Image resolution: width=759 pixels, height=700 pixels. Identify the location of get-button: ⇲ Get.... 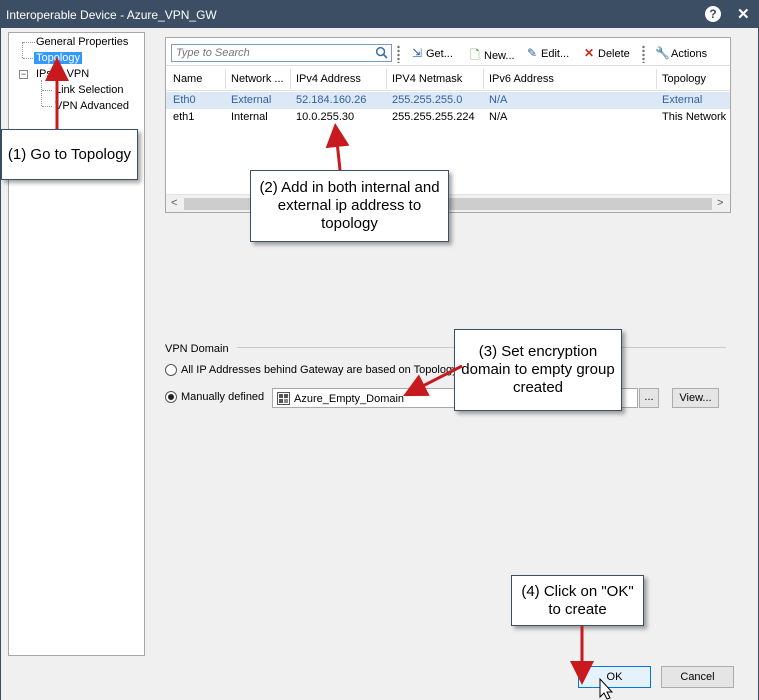
(431, 53).